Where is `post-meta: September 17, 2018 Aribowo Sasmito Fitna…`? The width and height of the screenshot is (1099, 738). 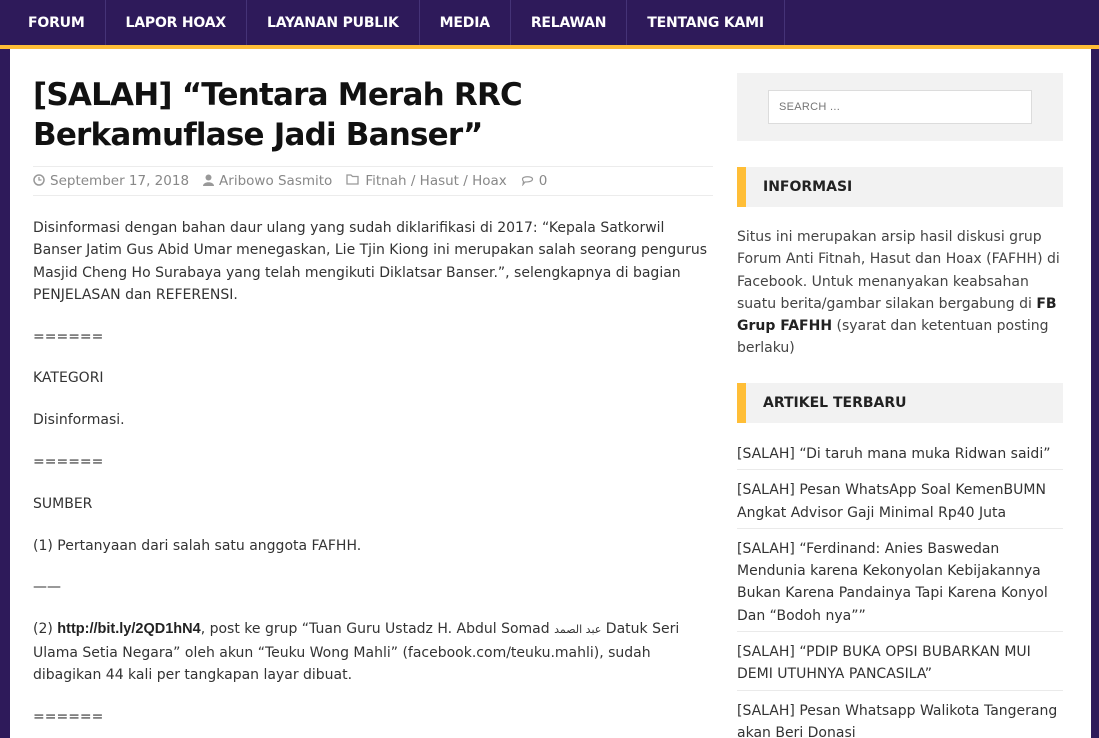
post-meta: September 17, 2018 Aribowo Sasmito Fitna… is located at coordinates (373, 181).